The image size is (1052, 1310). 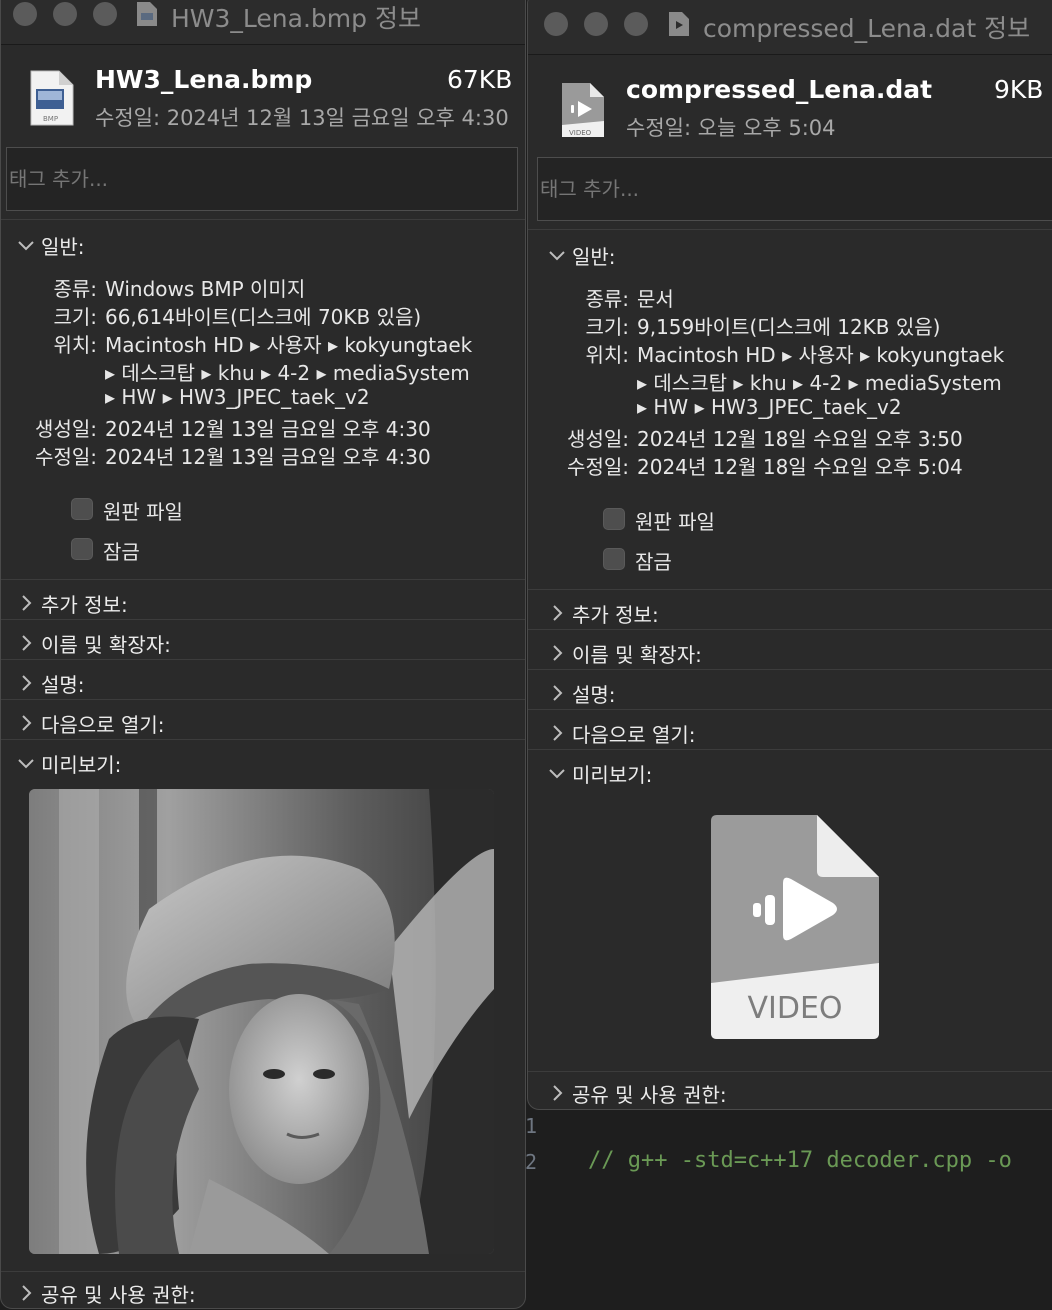 I want to click on video-file-icon: VIDEO, so click(x=583, y=110).